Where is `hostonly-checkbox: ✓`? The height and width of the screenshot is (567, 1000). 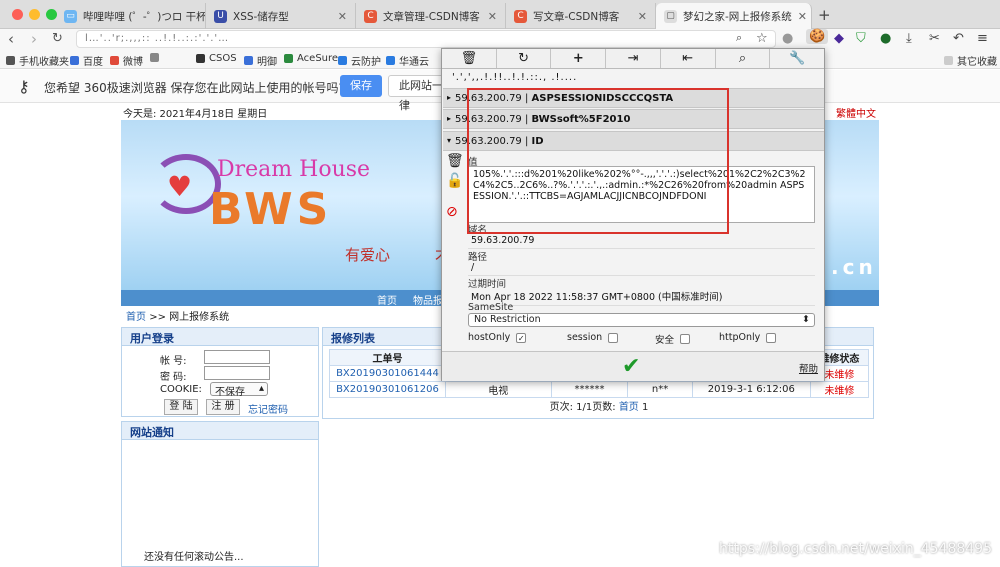
hostonly-checkbox: ✓ is located at coordinates (521, 337).